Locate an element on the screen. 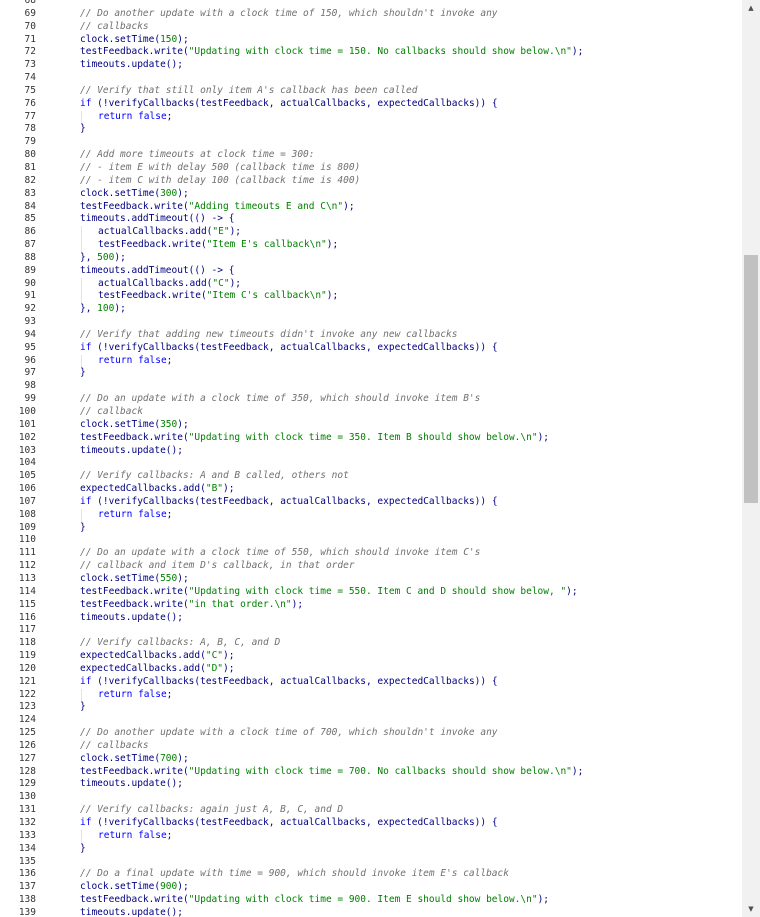  code-line: 93 is located at coordinates (371, 322).